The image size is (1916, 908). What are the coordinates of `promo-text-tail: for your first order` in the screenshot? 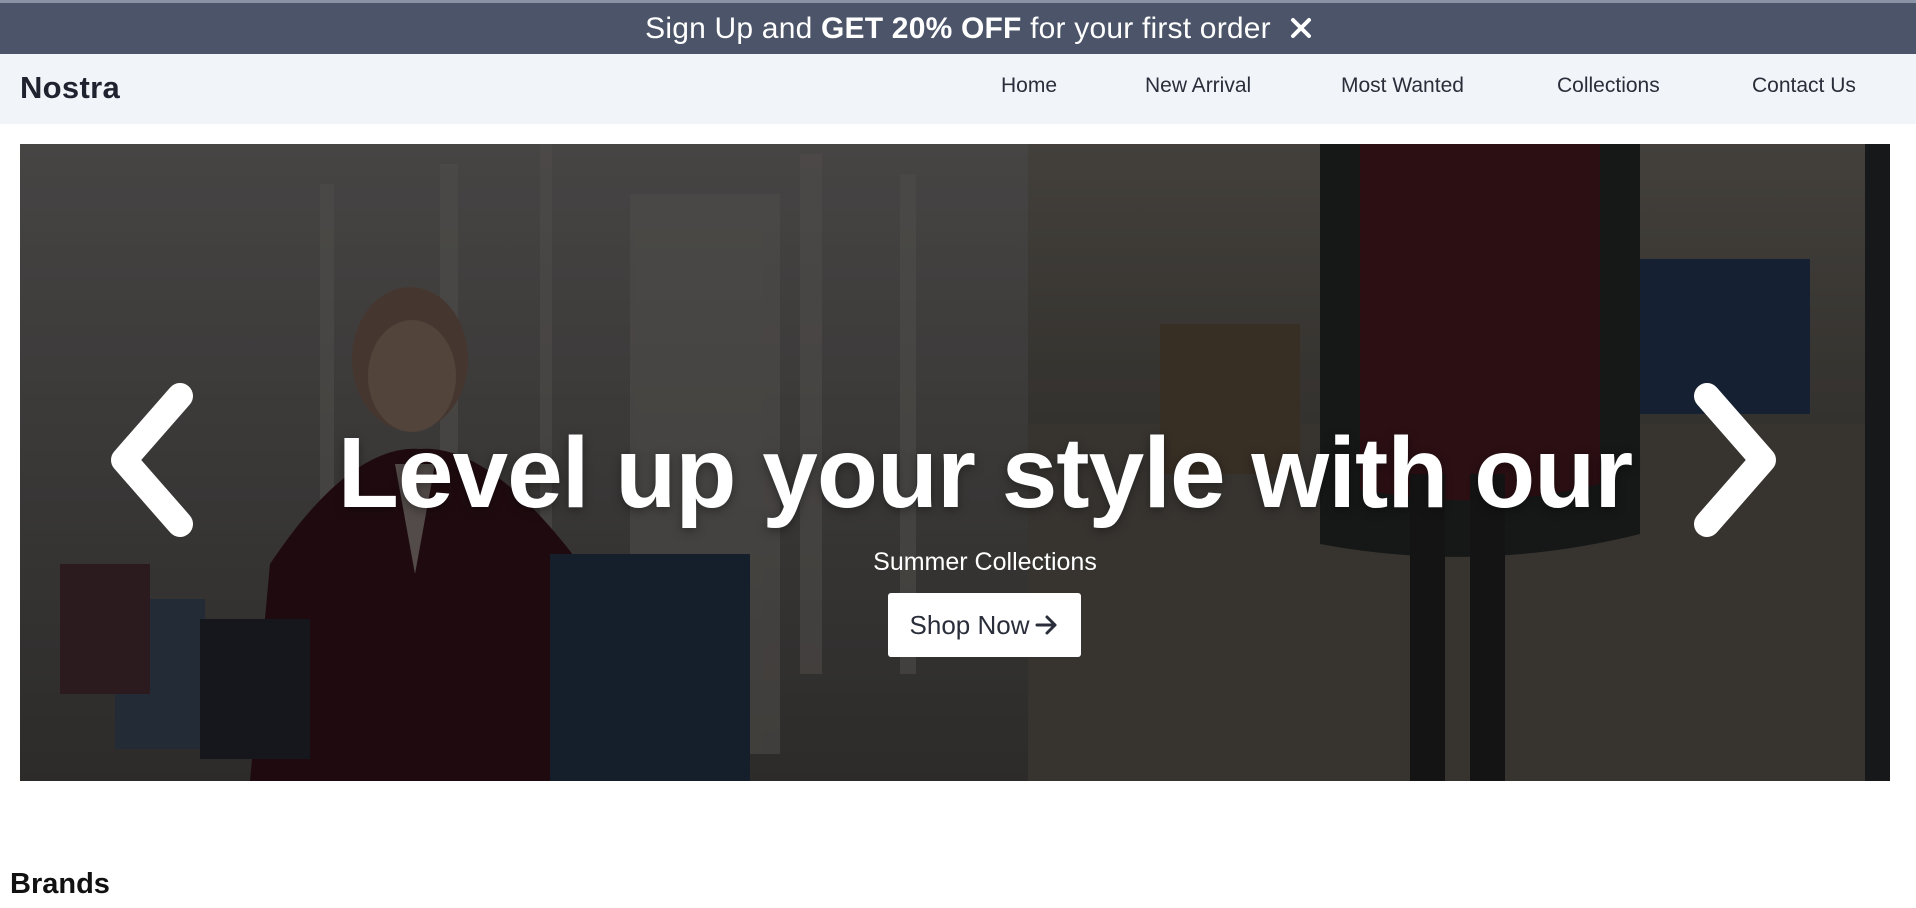 It's located at (1146, 28).